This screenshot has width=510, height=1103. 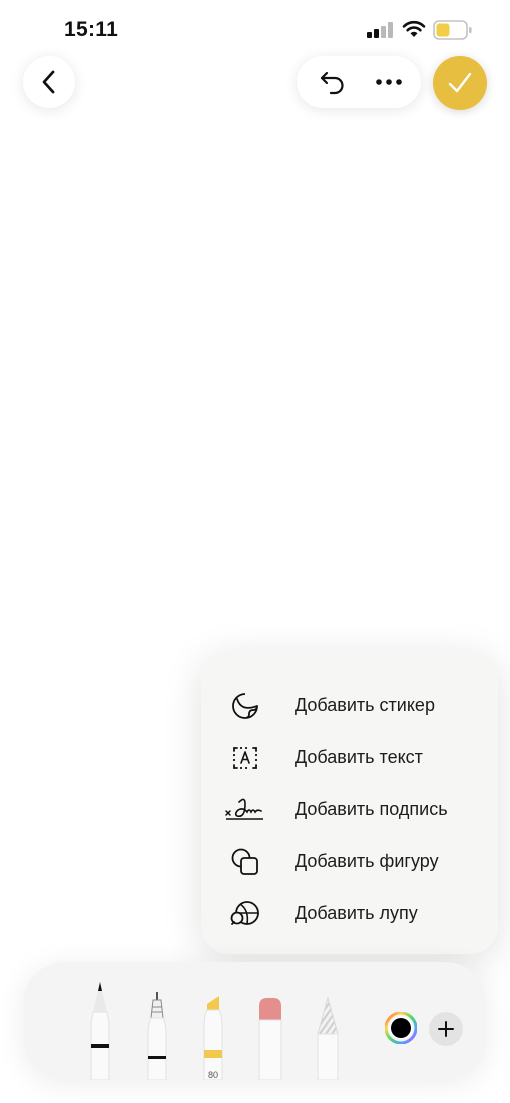 I want to click on ellipsis-icon, so click(x=389, y=82).